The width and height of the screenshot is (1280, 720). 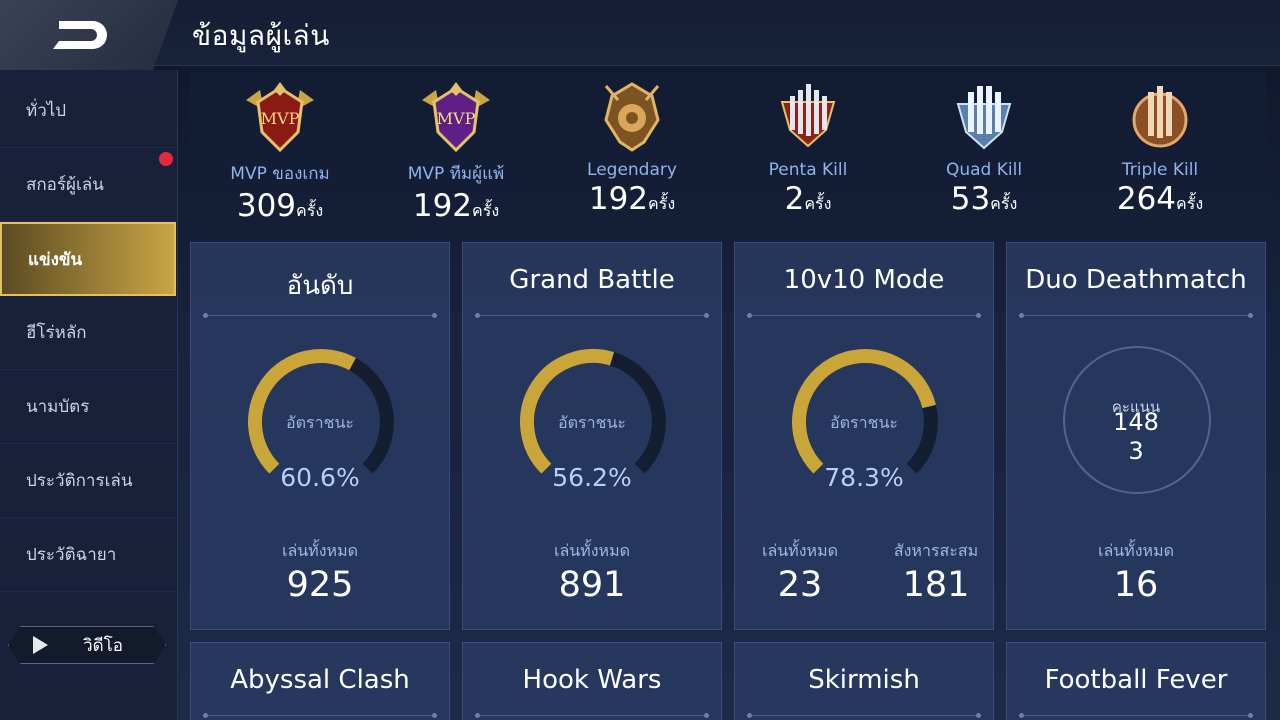 What do you see at coordinates (456, 174) in the screenshot?
I see `achievement-name: MVP ทีมผู้แพ้` at bounding box center [456, 174].